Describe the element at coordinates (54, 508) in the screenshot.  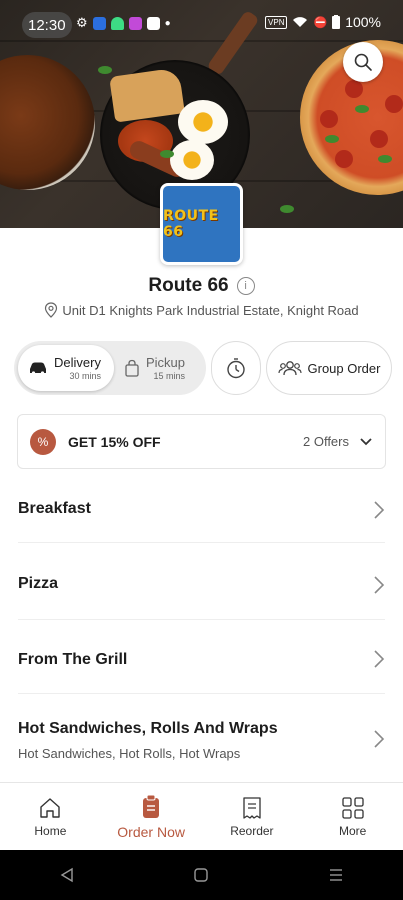
I see `category-name: Breakfast` at that location.